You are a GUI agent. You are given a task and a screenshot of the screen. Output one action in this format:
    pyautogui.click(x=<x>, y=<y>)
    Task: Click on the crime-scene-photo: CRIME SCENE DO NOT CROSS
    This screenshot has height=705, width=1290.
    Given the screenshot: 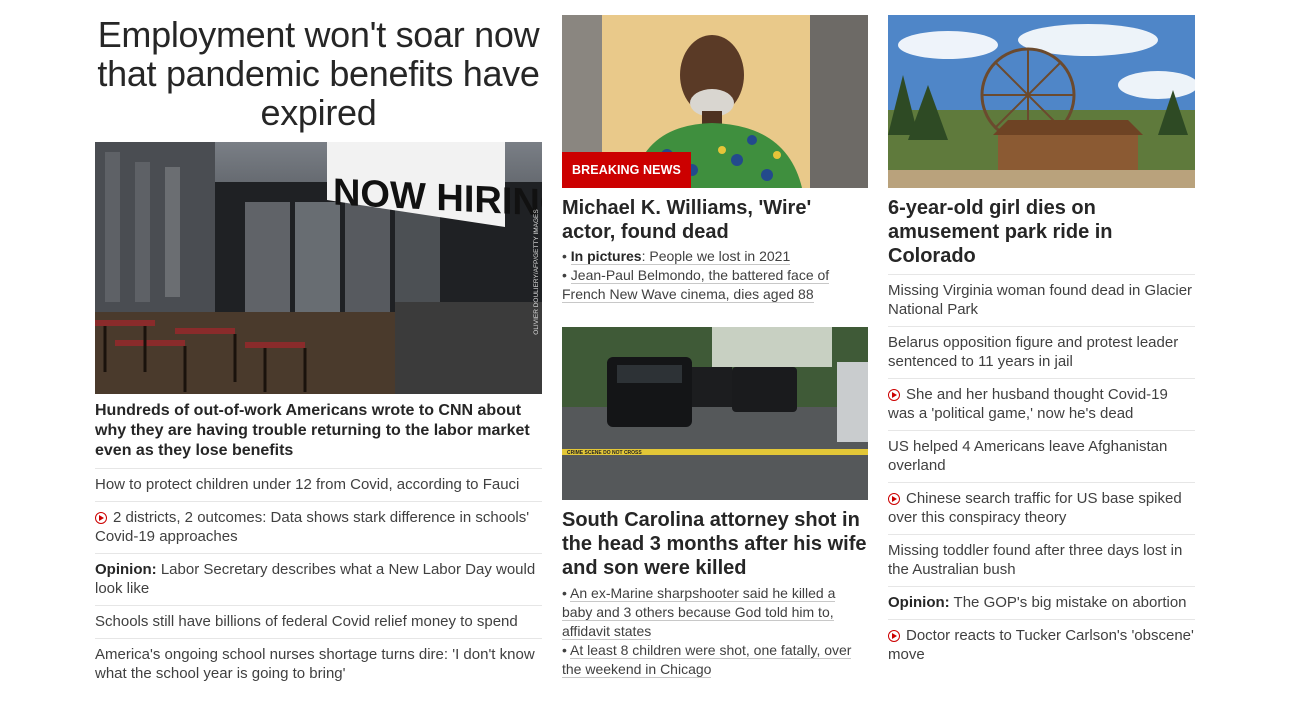 What is the action you would take?
    pyautogui.click(x=715, y=413)
    